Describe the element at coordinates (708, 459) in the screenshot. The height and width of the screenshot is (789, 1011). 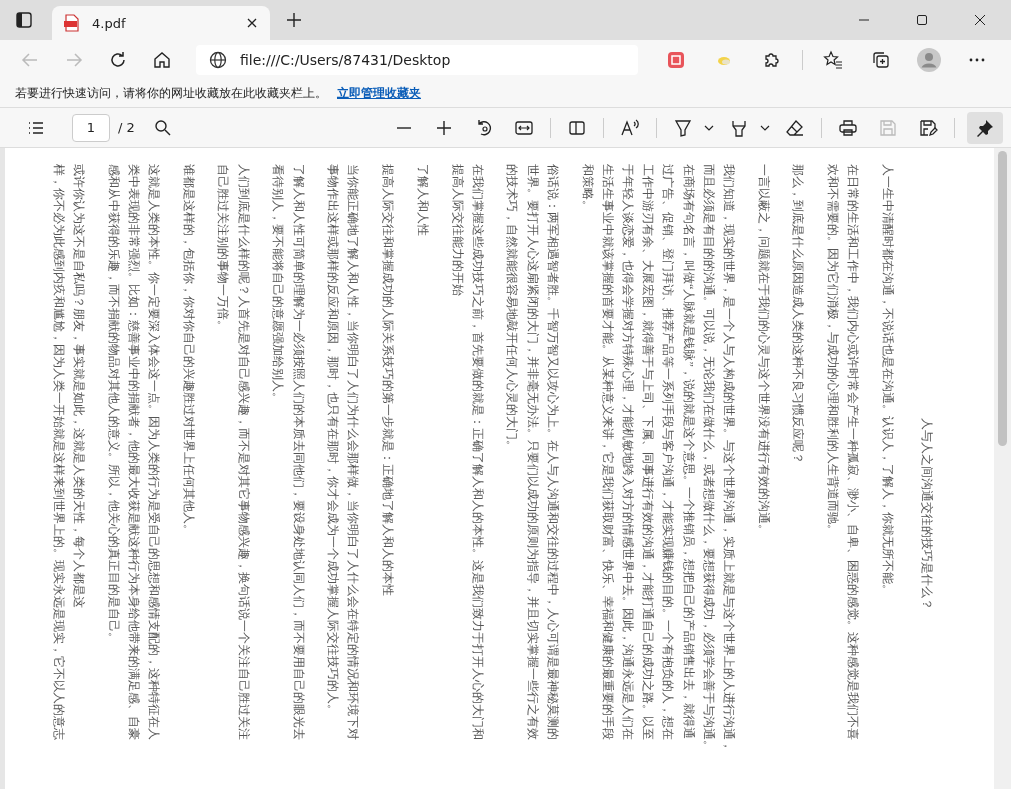
I see `text-line: 而且必须是有目的的沟通。可以说，无论我们在做什么，或者想做什么，要想获得成功，必须学会善于与沟通。` at that location.